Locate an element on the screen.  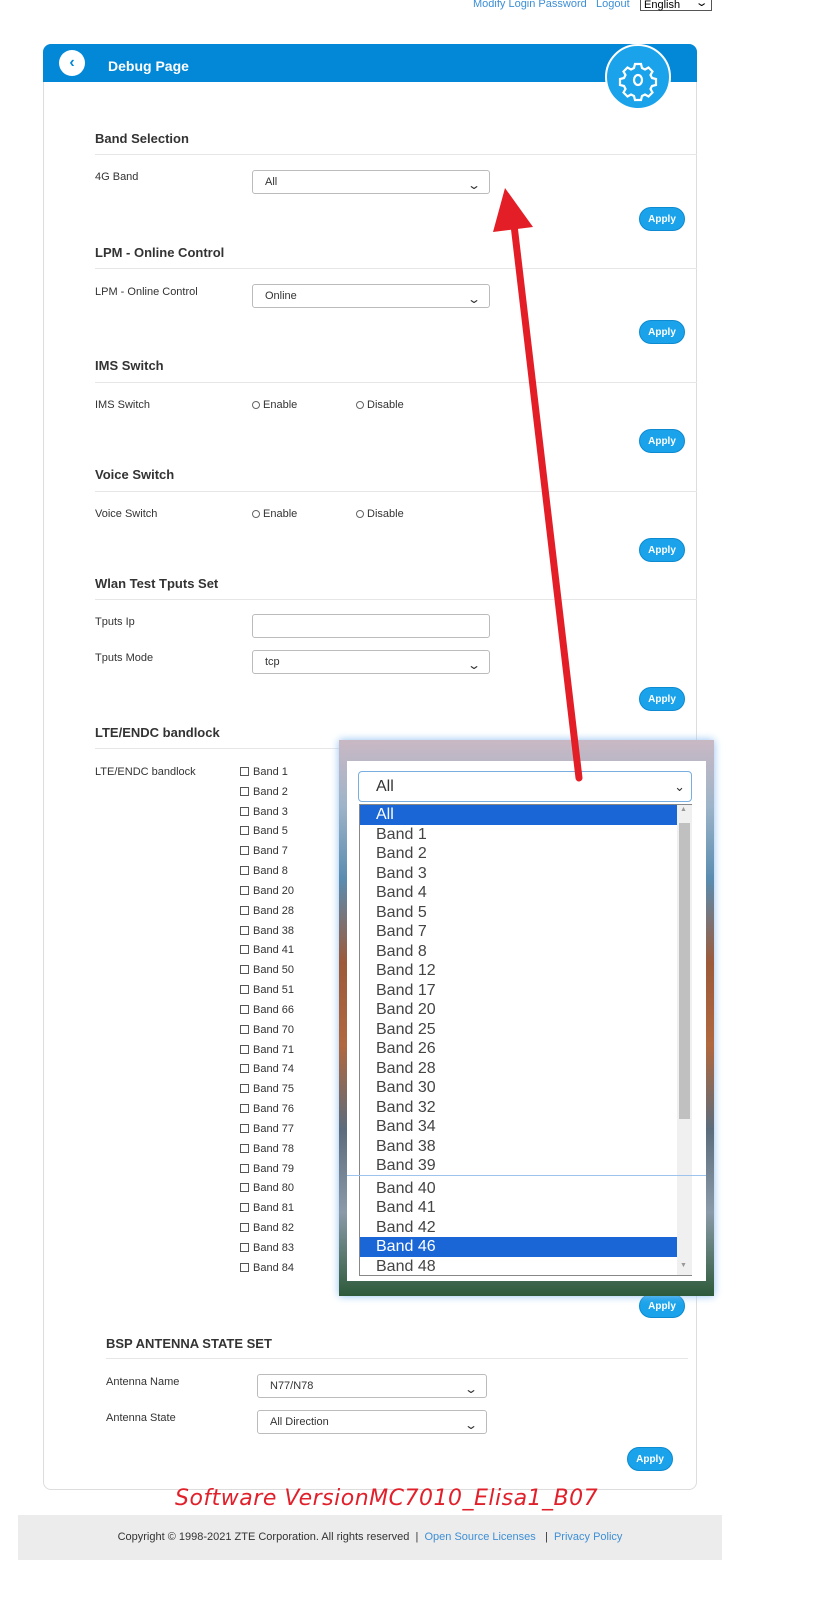
privacy-policy-link: Privacy Policy is located at coordinates (588, 1537).